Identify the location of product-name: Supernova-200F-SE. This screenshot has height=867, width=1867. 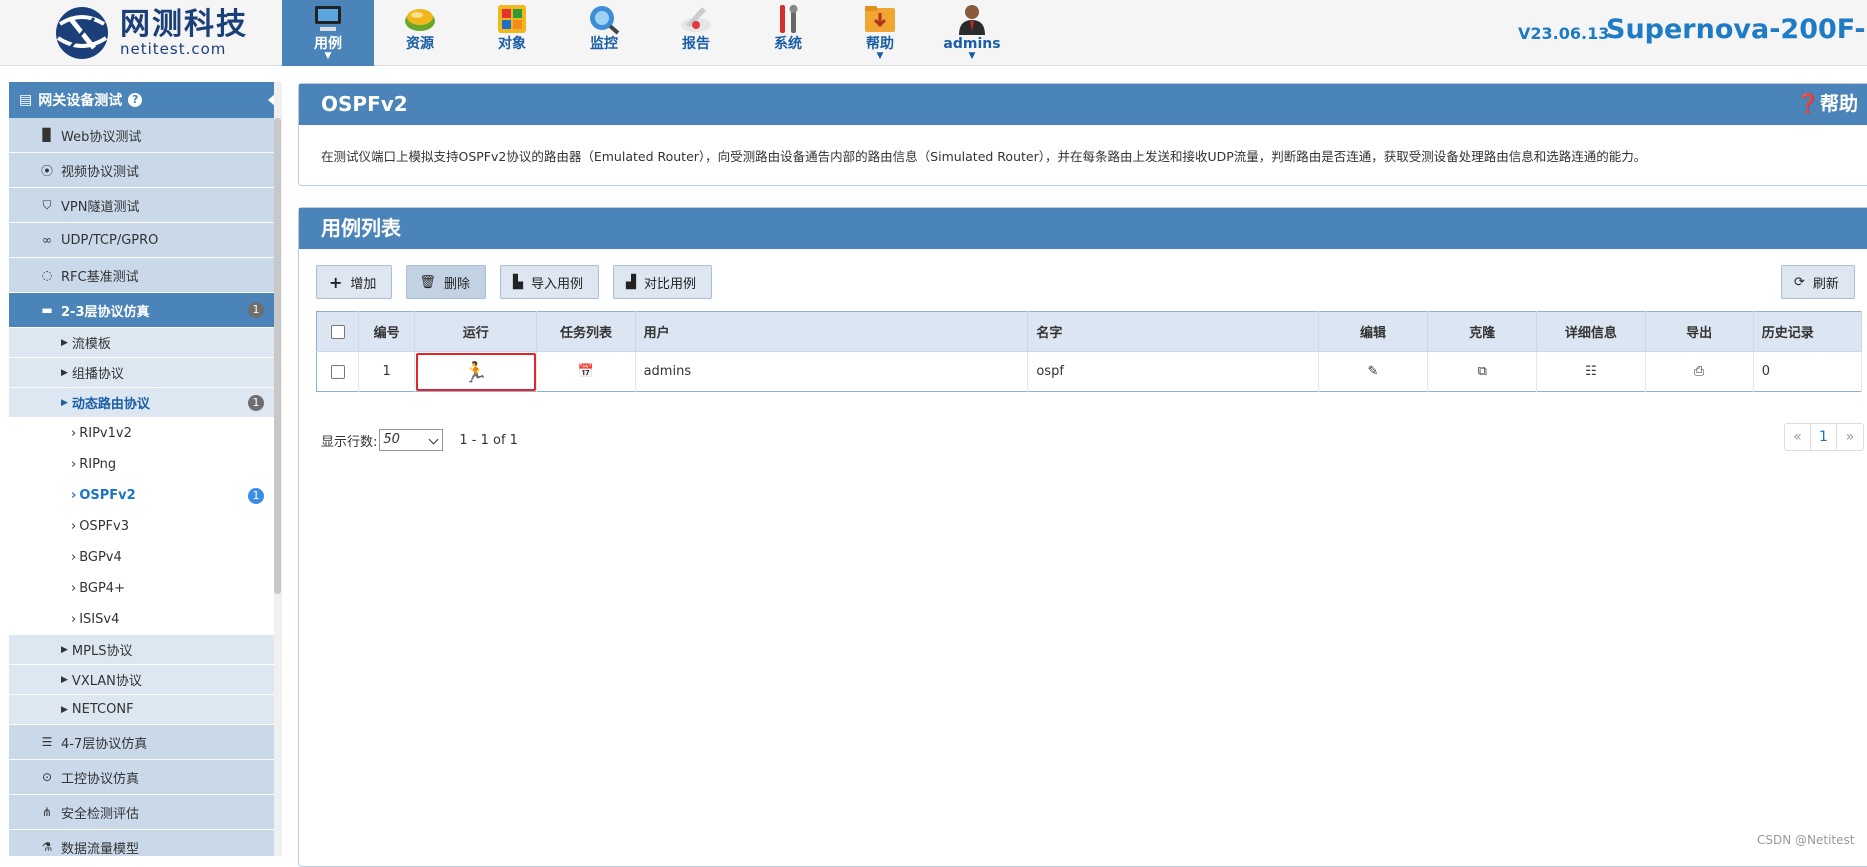
(1736, 29).